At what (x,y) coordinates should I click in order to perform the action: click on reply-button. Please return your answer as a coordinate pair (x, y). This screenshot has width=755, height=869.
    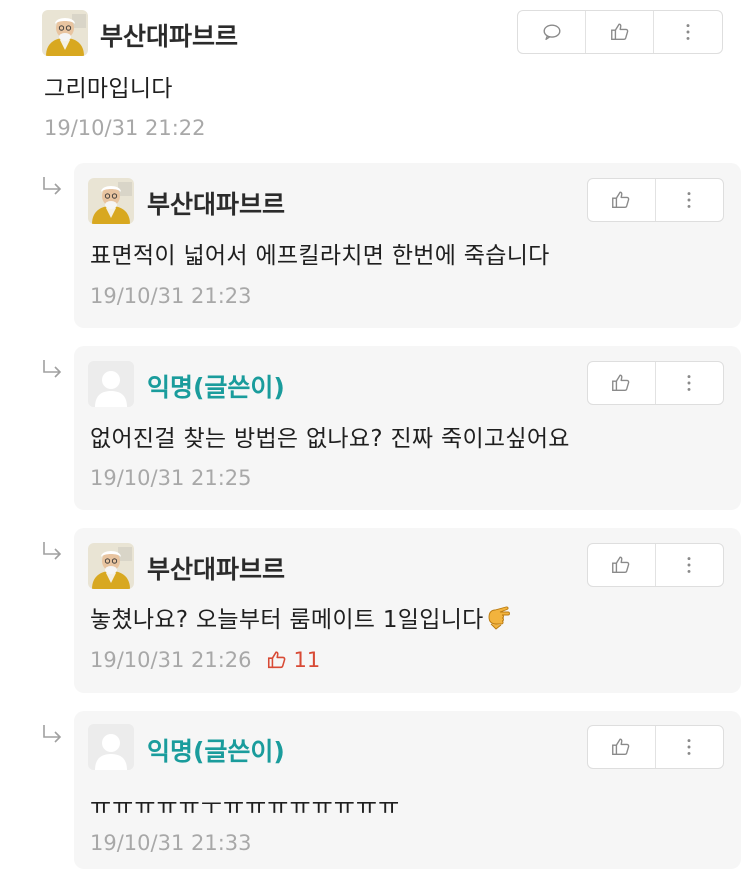
    Looking at the image, I should click on (552, 32).